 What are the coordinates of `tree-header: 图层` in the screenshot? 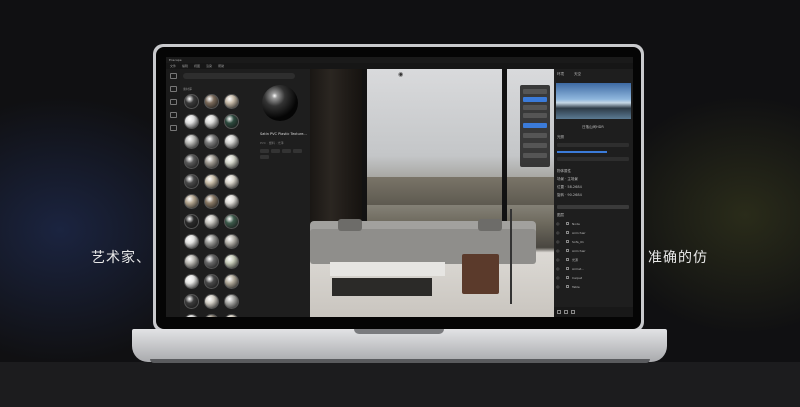 It's located at (560, 215).